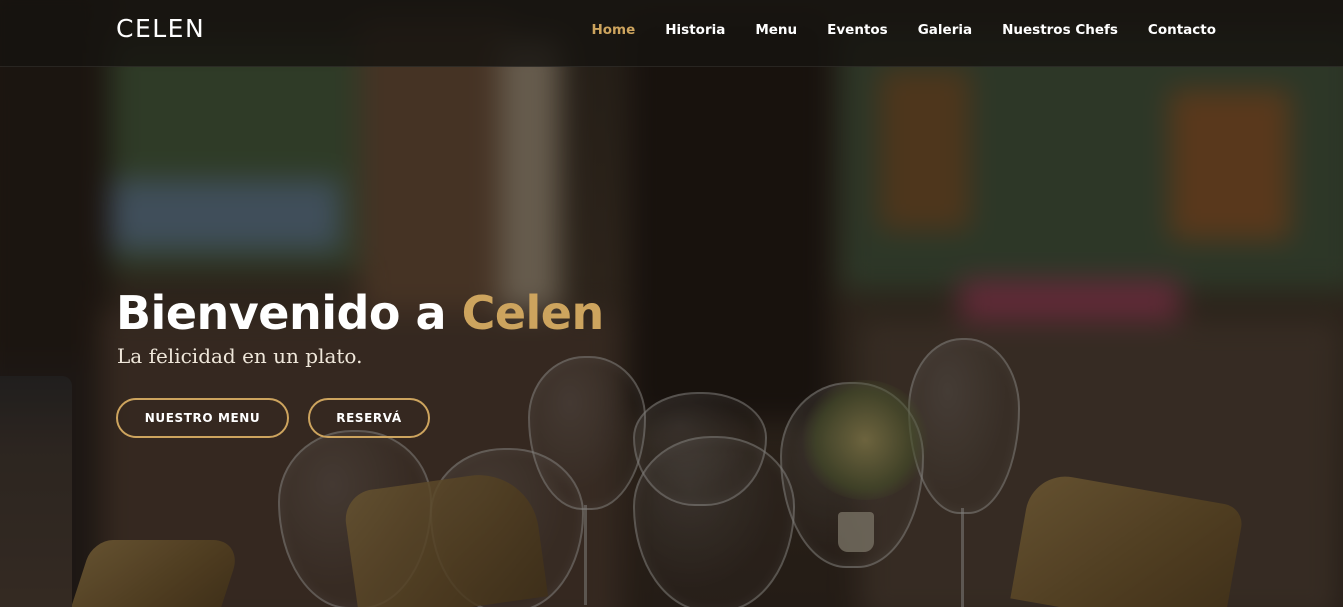 Image resolution: width=1343 pixels, height=607 pixels. I want to click on hero-buttons: NUESTRO MENU RESERVÁ, so click(273, 418).